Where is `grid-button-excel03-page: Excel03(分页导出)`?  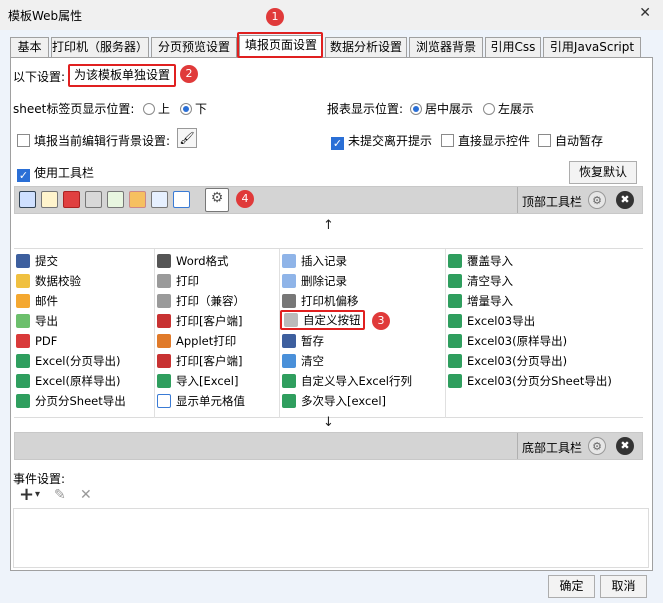 grid-button-excel03-page: Excel03(分页导出) is located at coordinates (507, 361).